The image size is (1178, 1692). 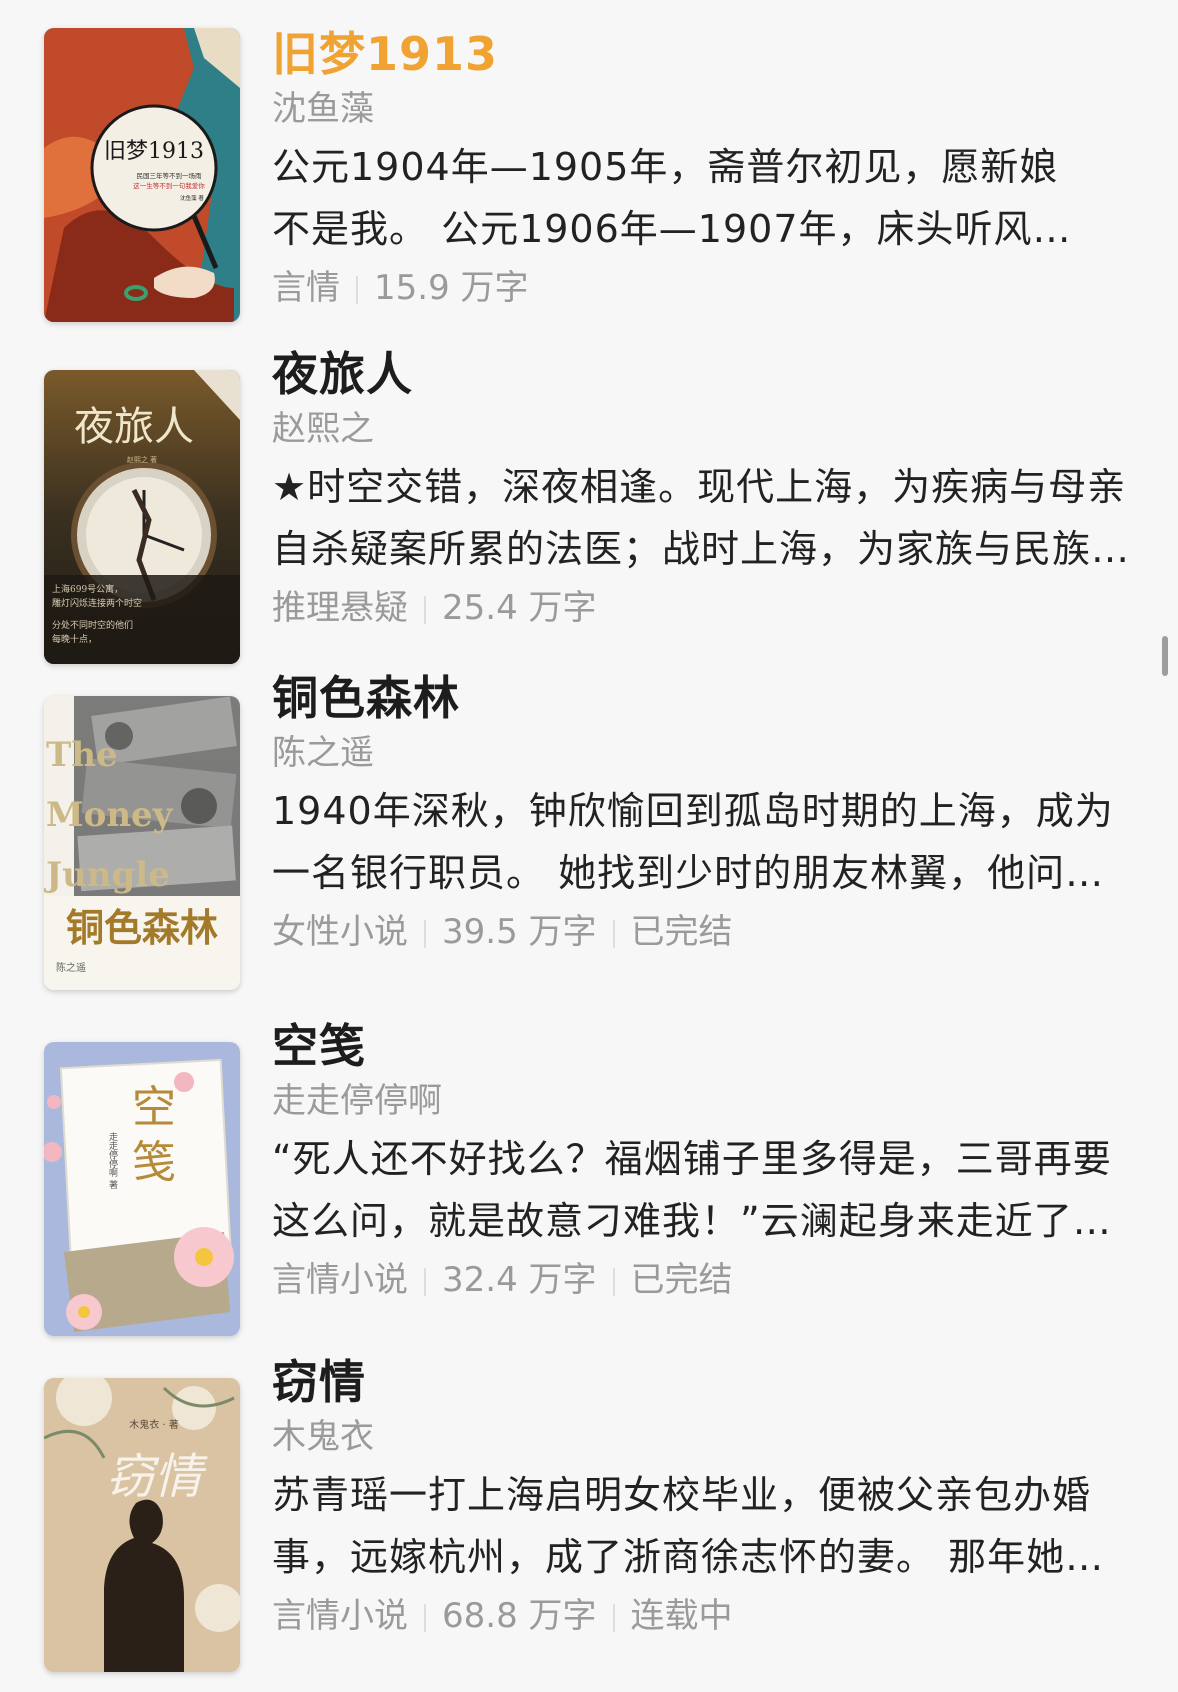 I want to click on book-word-count: 39.5 万字, so click(x=519, y=932).